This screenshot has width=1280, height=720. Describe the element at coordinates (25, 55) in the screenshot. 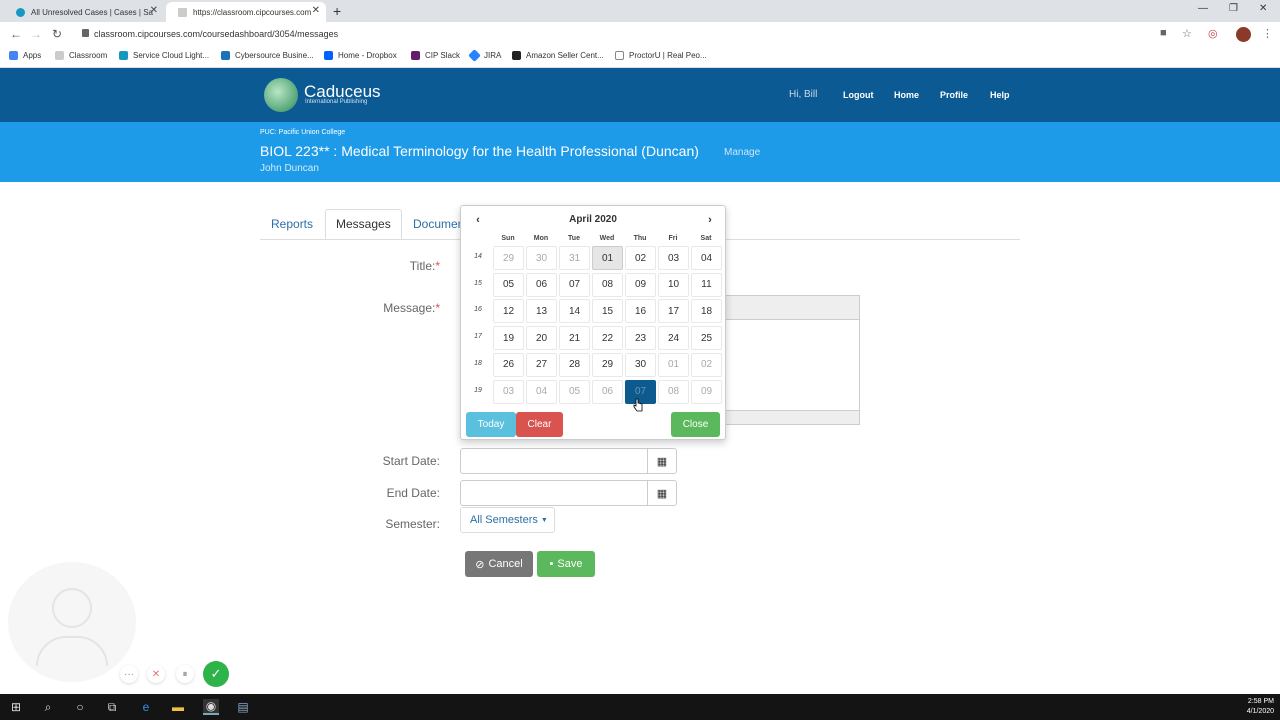

I see `bookmark-apps: Apps` at that location.